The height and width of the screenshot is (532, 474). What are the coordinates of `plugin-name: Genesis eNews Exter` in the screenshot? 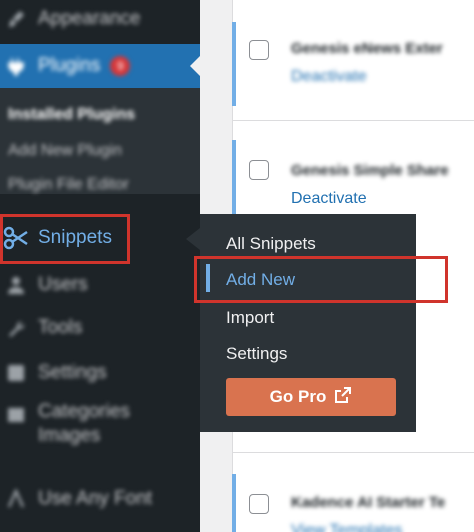 It's located at (367, 48).